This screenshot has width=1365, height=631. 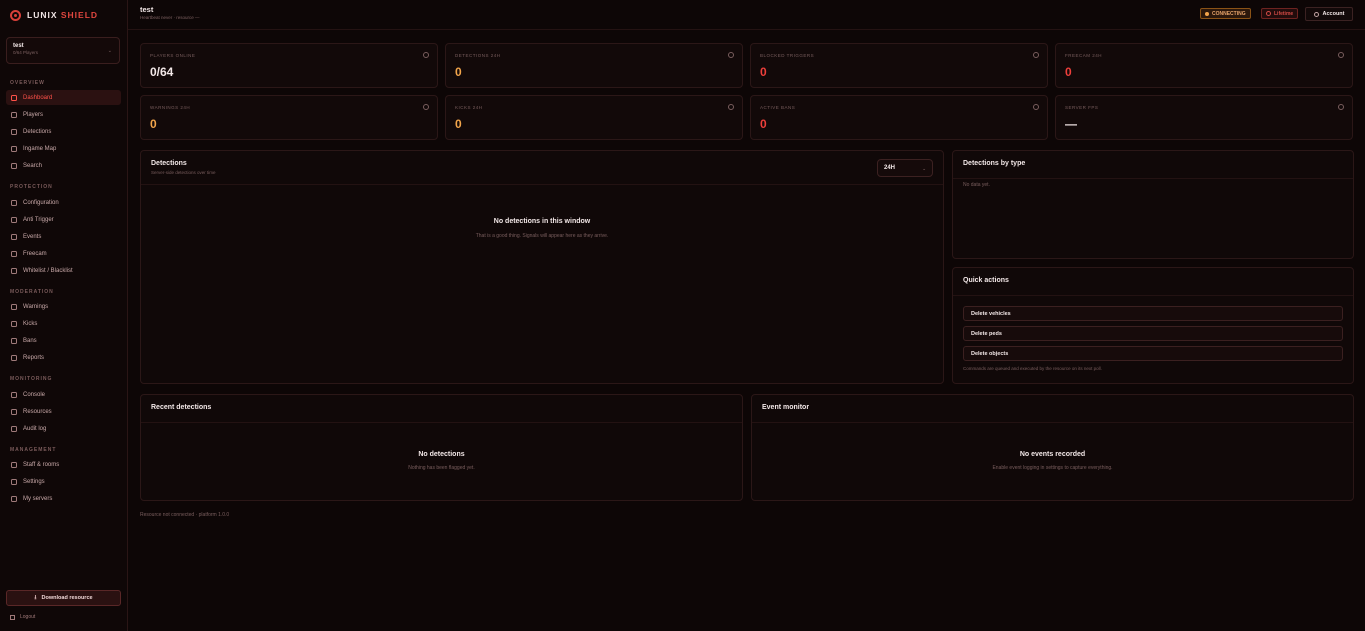 What do you see at coordinates (35, 598) in the screenshot?
I see `download-icon: ⭳` at bounding box center [35, 598].